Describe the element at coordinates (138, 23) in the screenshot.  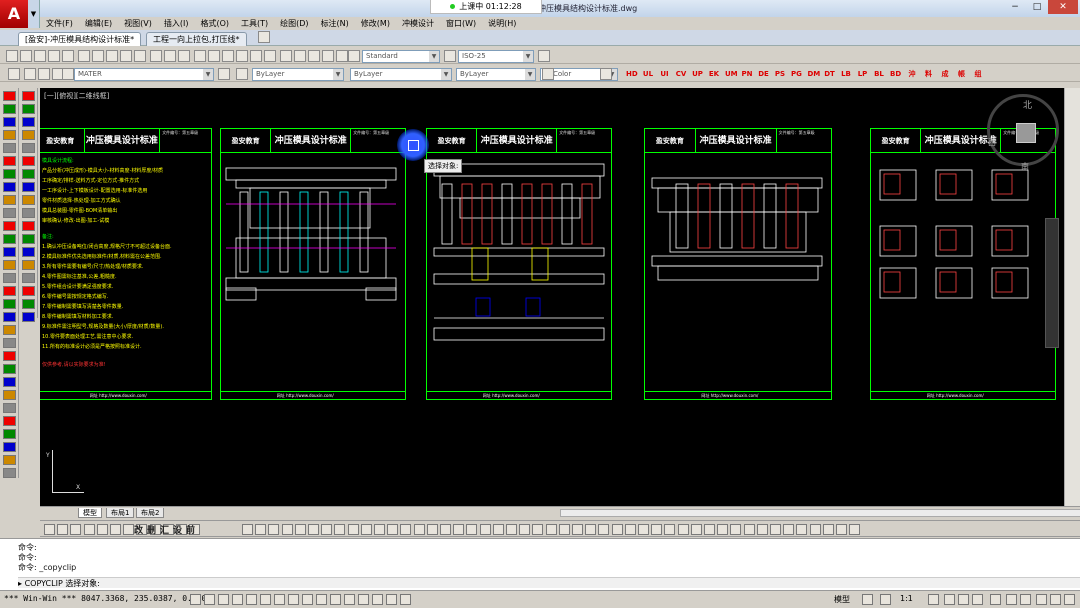
I see `menu-item: 视图(V)` at that location.